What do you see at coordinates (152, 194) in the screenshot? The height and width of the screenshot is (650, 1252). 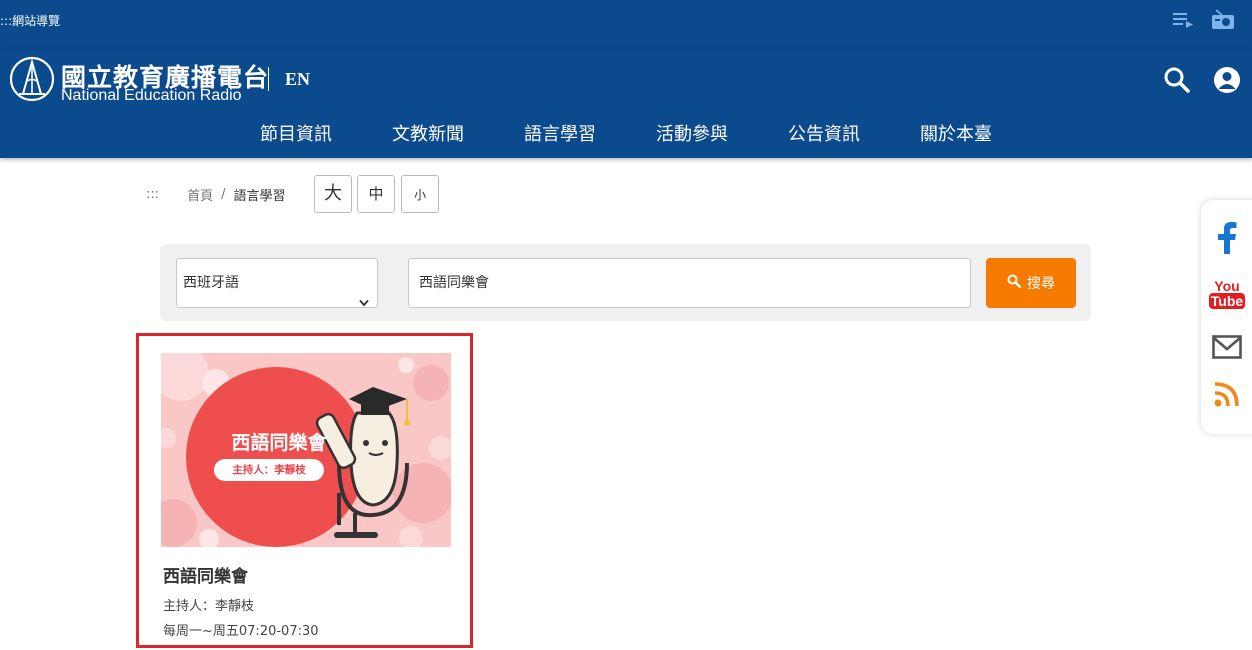 I see `breadcrumb-marker: :::` at bounding box center [152, 194].